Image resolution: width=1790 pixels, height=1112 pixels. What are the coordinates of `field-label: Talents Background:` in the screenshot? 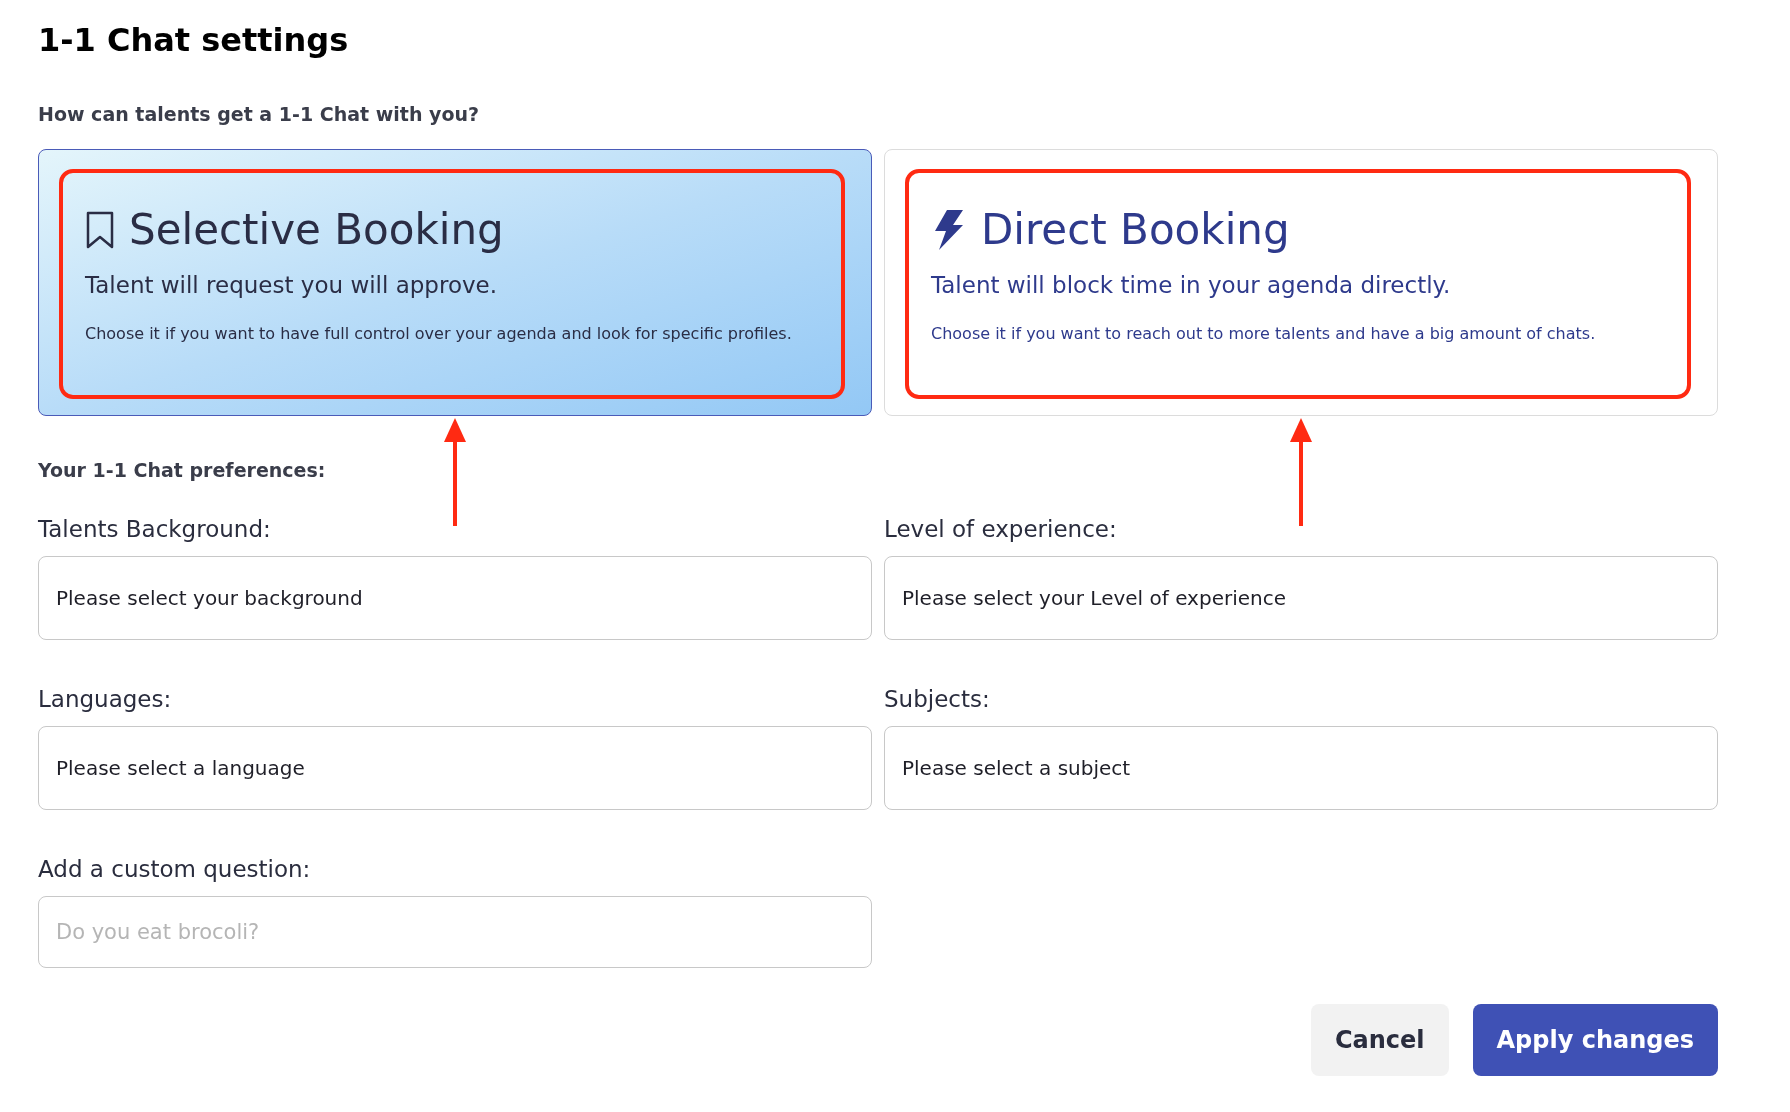 It's located at (155, 529).